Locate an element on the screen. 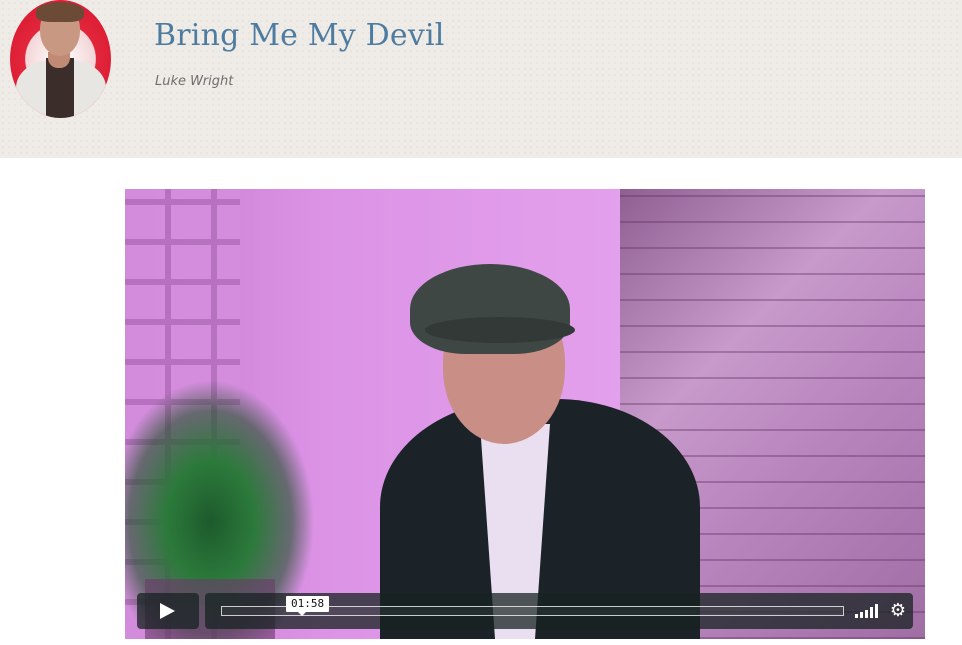 The height and width of the screenshot is (645, 962). current-time: 01:58 is located at coordinates (308, 606).